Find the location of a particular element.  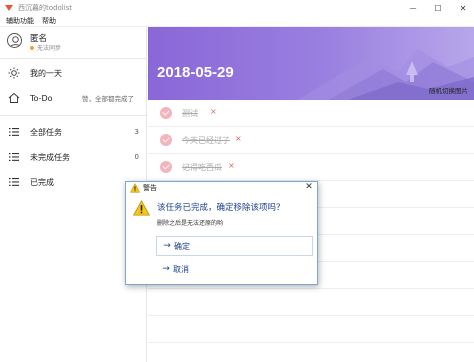

window-title: 西沉暮的todolist is located at coordinates (45, 8).